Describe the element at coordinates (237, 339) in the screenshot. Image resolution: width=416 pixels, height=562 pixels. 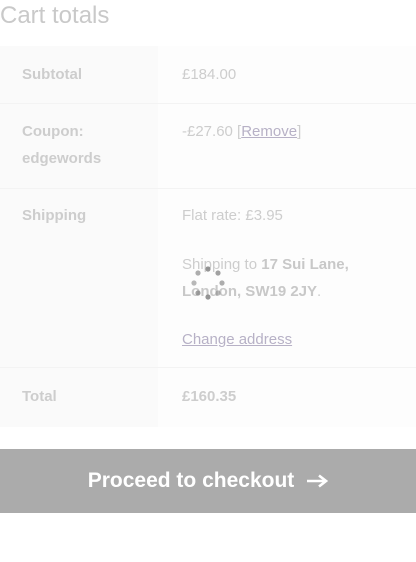
I see `change-address-link: Change address` at that location.